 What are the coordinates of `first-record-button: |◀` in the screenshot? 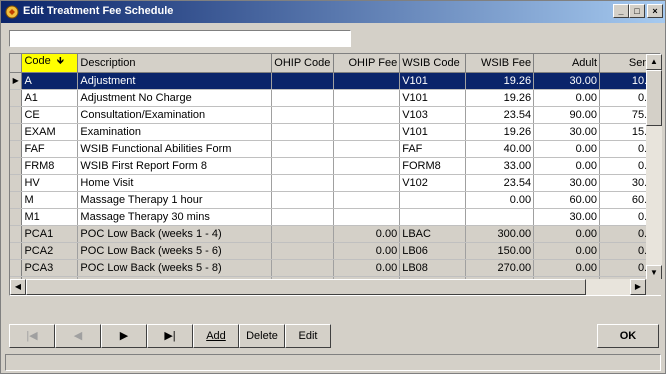 It's located at (32, 336).